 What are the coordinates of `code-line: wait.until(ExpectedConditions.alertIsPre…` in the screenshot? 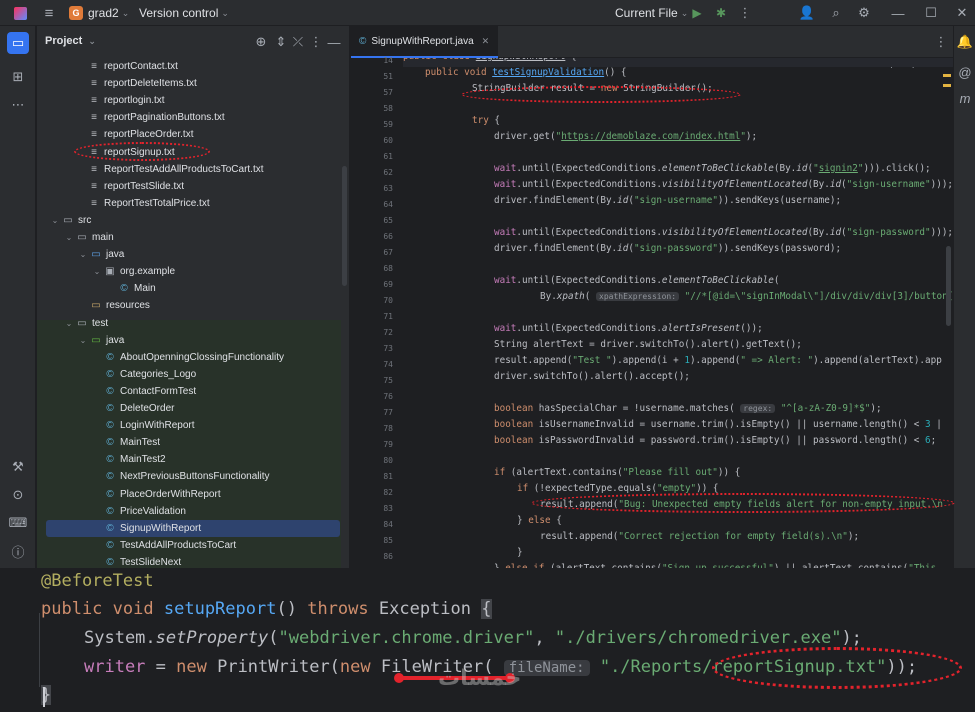 It's located at (628, 328).